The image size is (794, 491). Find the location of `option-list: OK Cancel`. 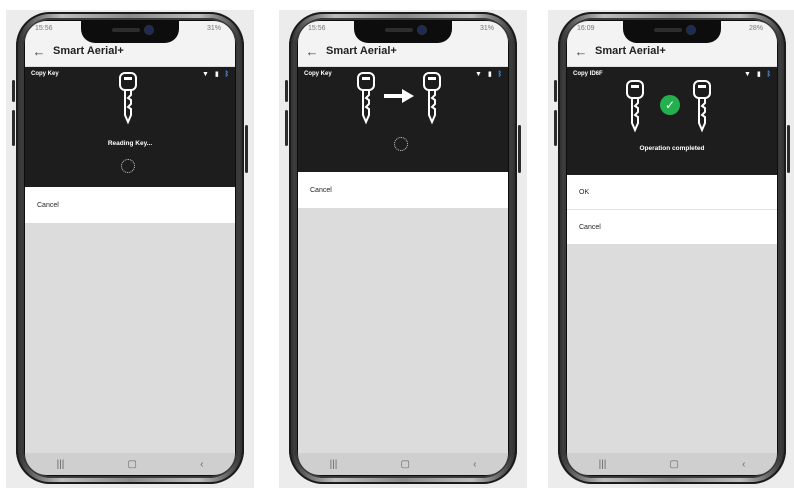

option-list: OK Cancel is located at coordinates (672, 209).